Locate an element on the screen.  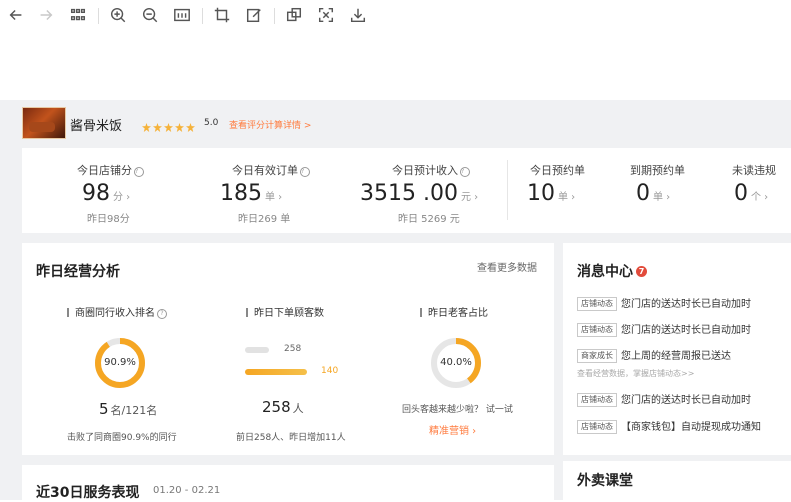
kpi-value-unread-violations: 0个 › is located at coordinates (751, 193).